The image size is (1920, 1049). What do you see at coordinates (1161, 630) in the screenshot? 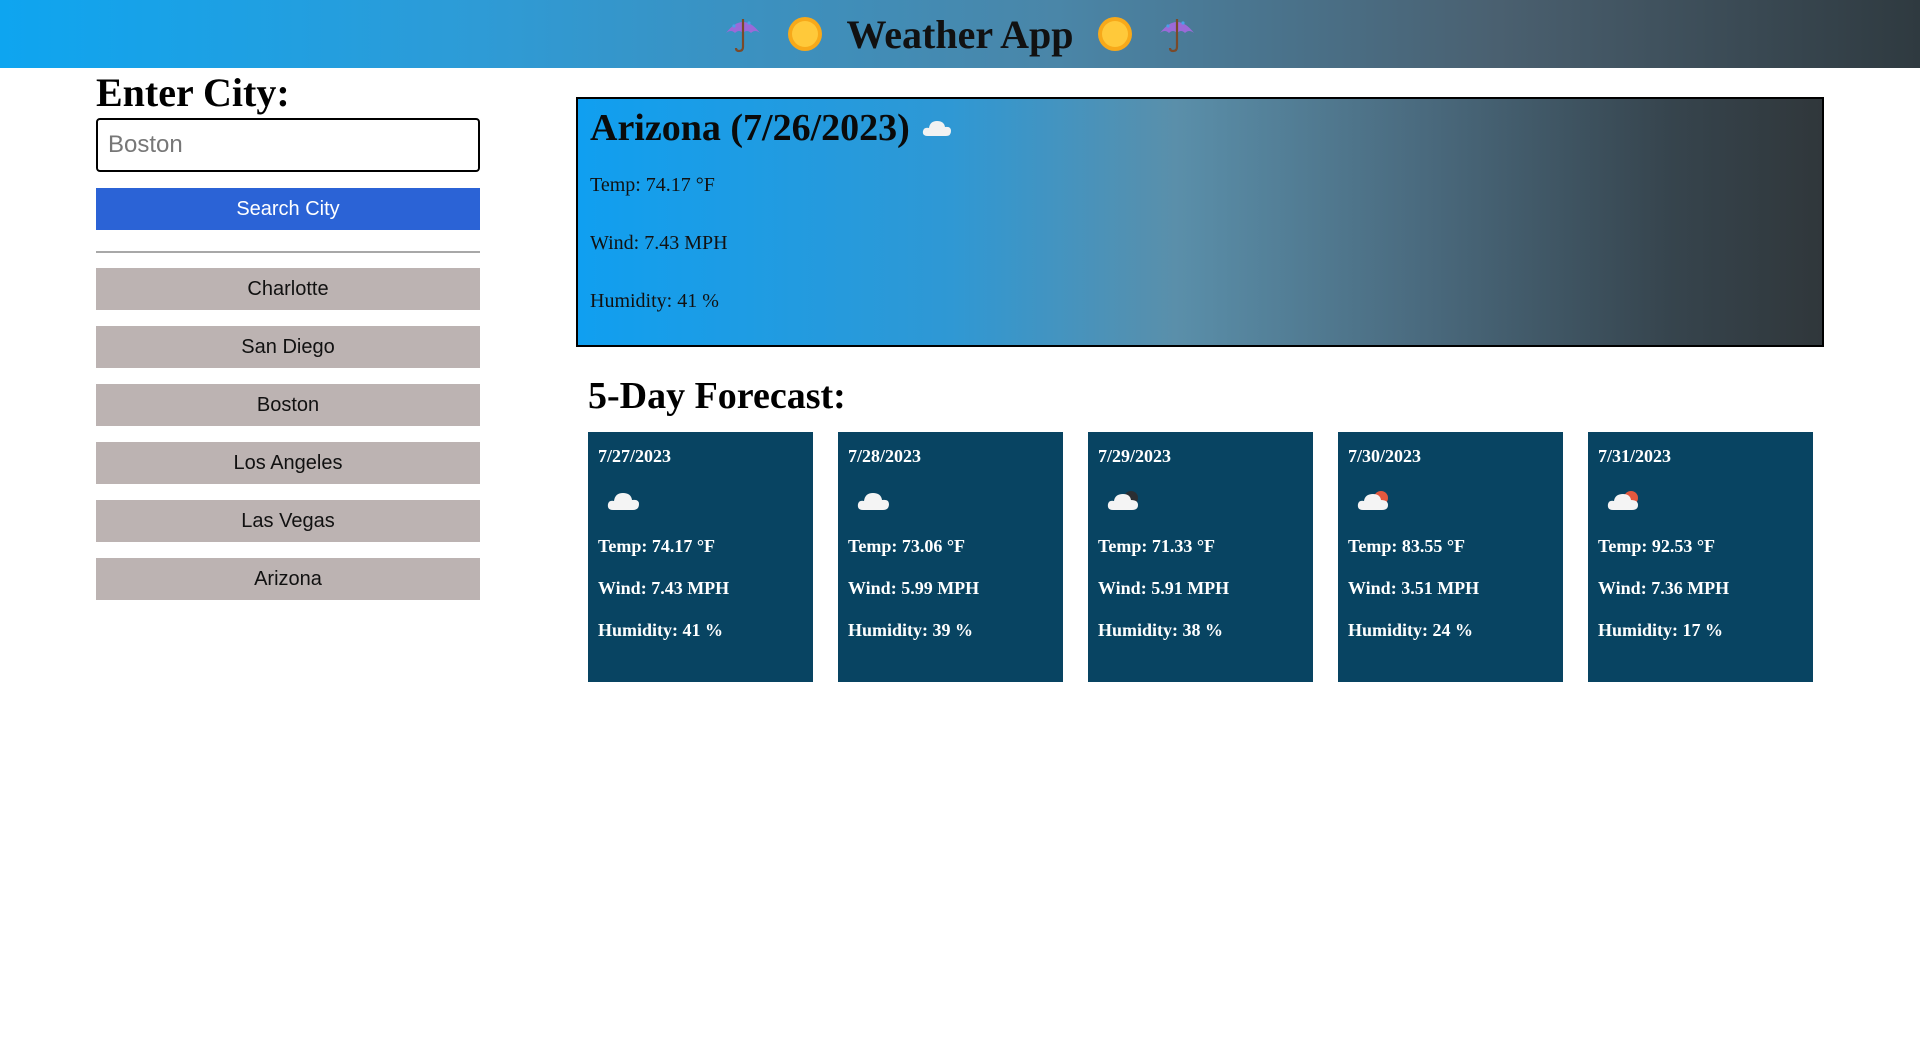
I see `forecast-humidity: Humidity: 38 %` at bounding box center [1161, 630].